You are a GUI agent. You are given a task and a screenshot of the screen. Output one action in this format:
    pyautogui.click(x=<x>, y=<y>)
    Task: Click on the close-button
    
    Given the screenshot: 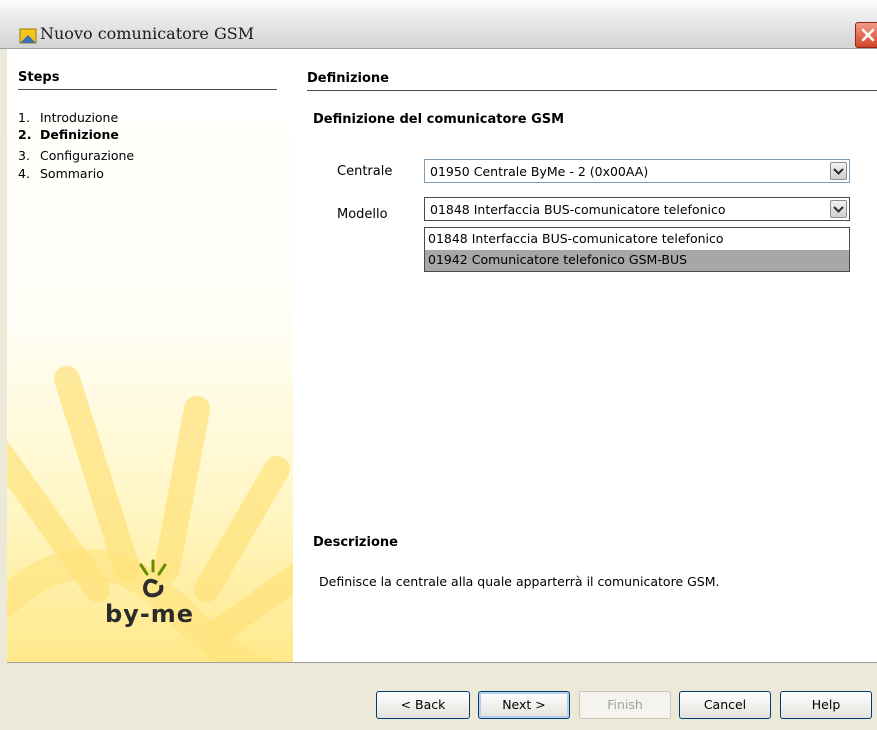 What is the action you would take?
    pyautogui.click(x=866, y=35)
    